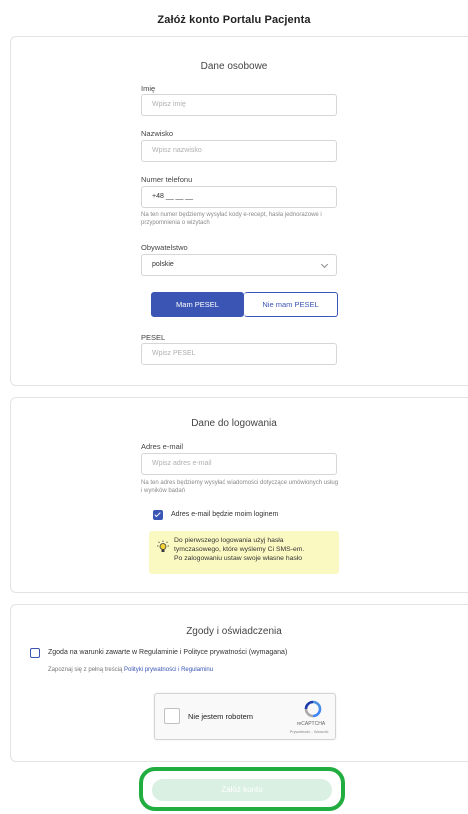  I want to click on terms-subtext-prefix: Zapoznaj się z pełną treścią, so click(85, 670).